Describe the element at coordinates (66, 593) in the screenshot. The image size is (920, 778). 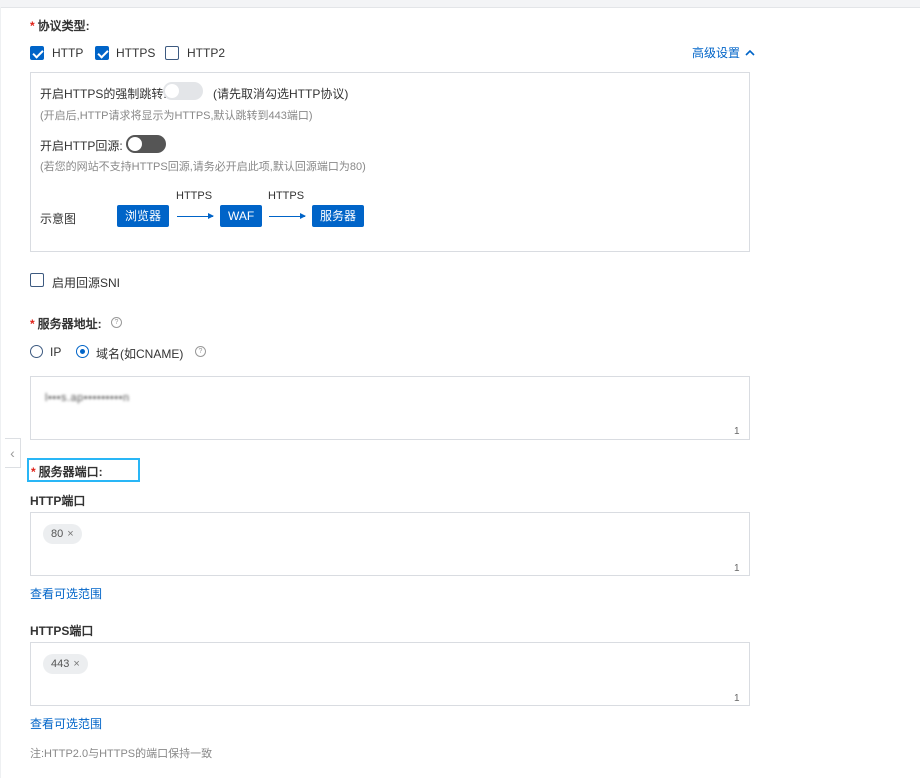
I see `http-port-range-link: 查看可选范围` at that location.